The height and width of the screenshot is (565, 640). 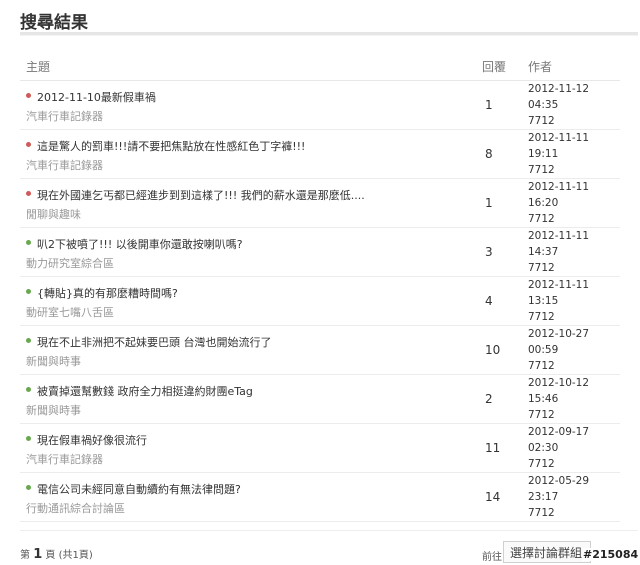 I want to click on header-author: 作者, so click(x=574, y=66).